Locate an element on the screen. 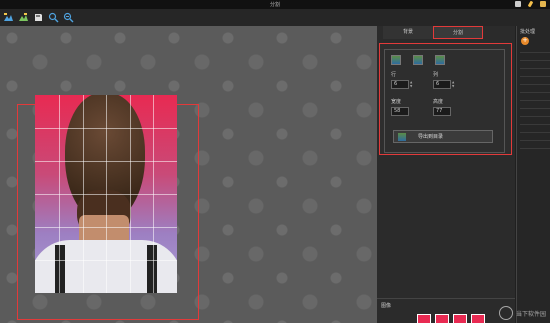 This screenshot has height=323, width=550. batch-panel-title: 批处理 is located at coordinates (528, 32).